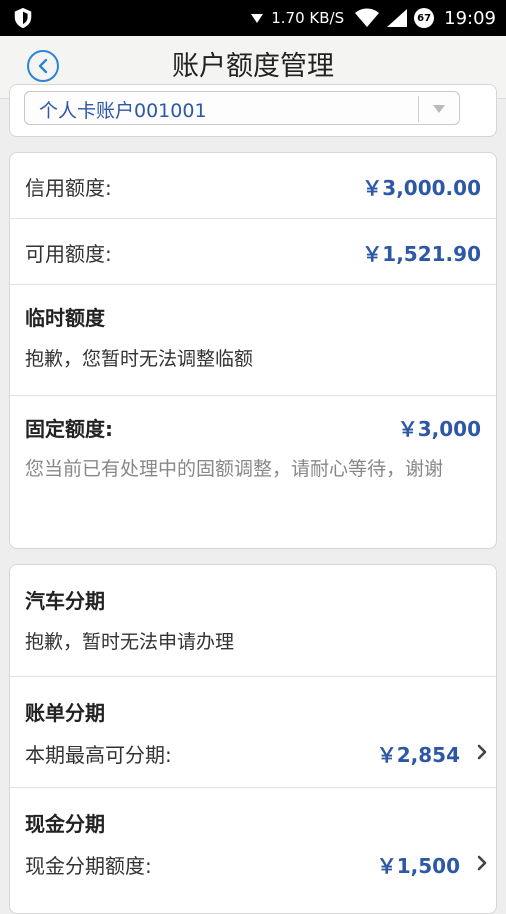 The height and width of the screenshot is (914, 506). Describe the element at coordinates (253, 732) in the screenshot. I see `bill-installment-row: 账单分期 本期最高可分期: ￥2,854` at that location.